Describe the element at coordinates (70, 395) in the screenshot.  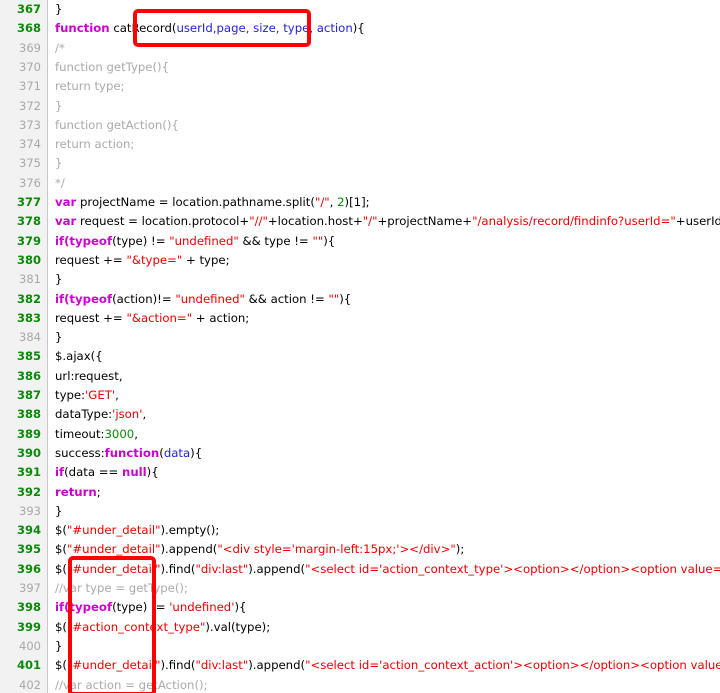
I see `code-token: type:` at that location.